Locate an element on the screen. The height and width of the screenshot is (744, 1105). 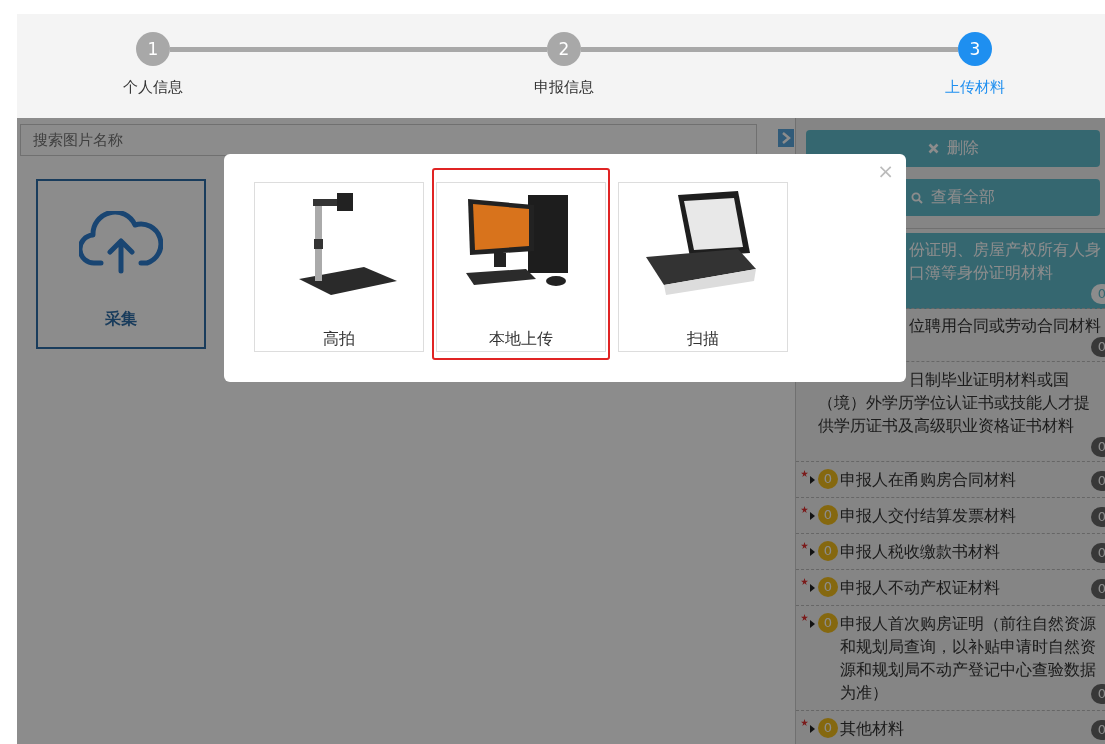
search-icon is located at coordinates (917, 197).